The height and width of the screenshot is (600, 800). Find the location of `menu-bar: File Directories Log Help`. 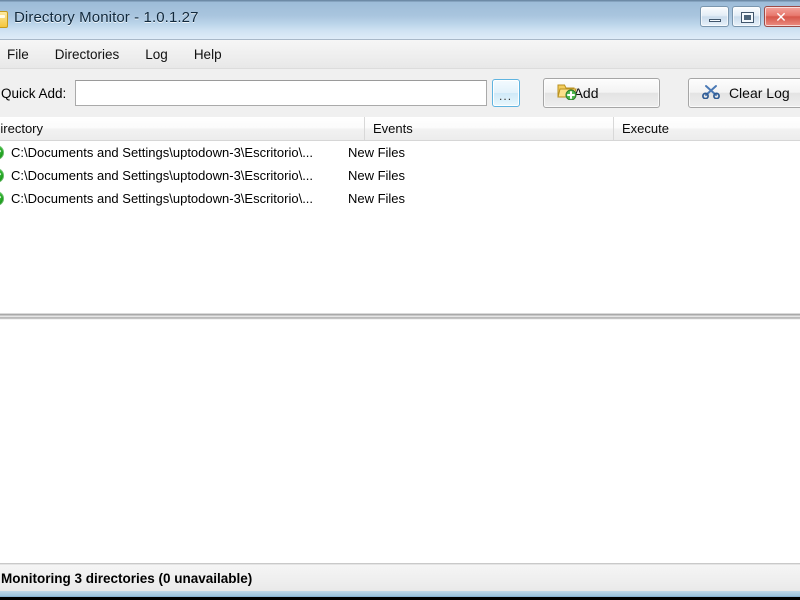

menu-bar: File Directories Log Help is located at coordinates (400, 54).